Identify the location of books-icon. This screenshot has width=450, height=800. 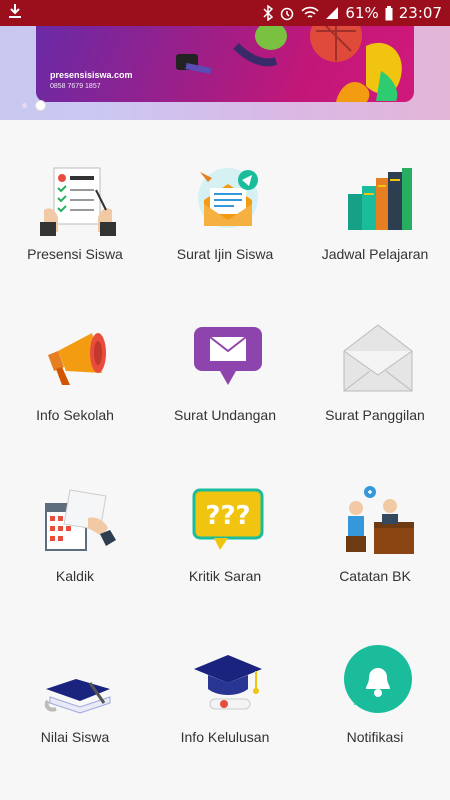
(380, 199).